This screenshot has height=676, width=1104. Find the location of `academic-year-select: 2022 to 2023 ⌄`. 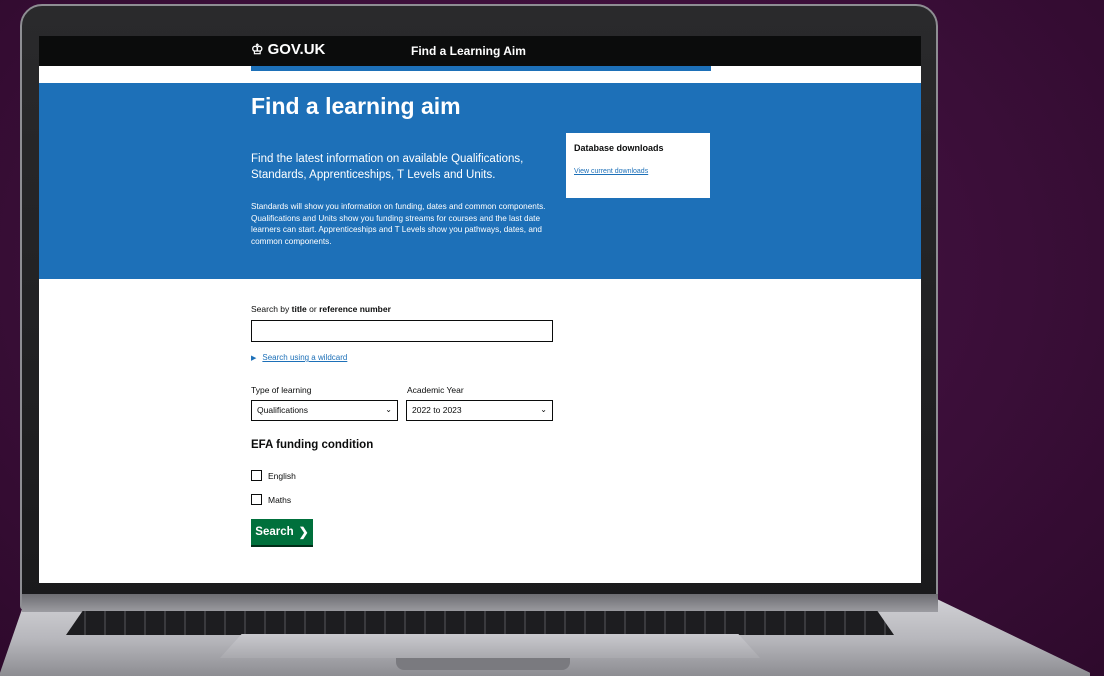

academic-year-select: 2022 to 2023 ⌄ is located at coordinates (479, 410).